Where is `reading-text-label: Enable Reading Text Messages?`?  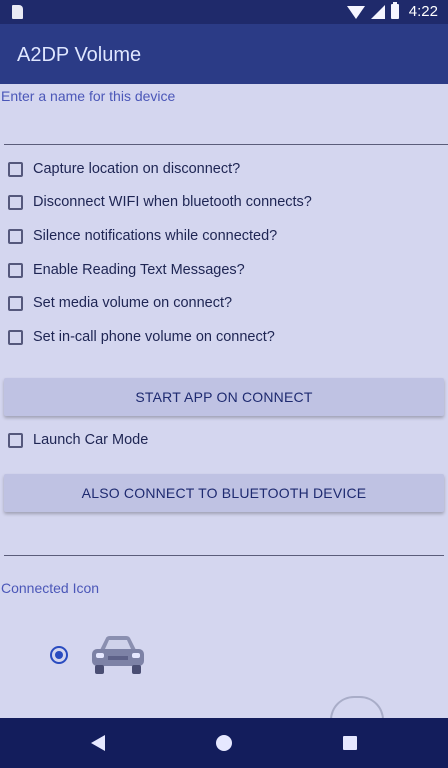 reading-text-label: Enable Reading Text Messages? is located at coordinates (139, 270).